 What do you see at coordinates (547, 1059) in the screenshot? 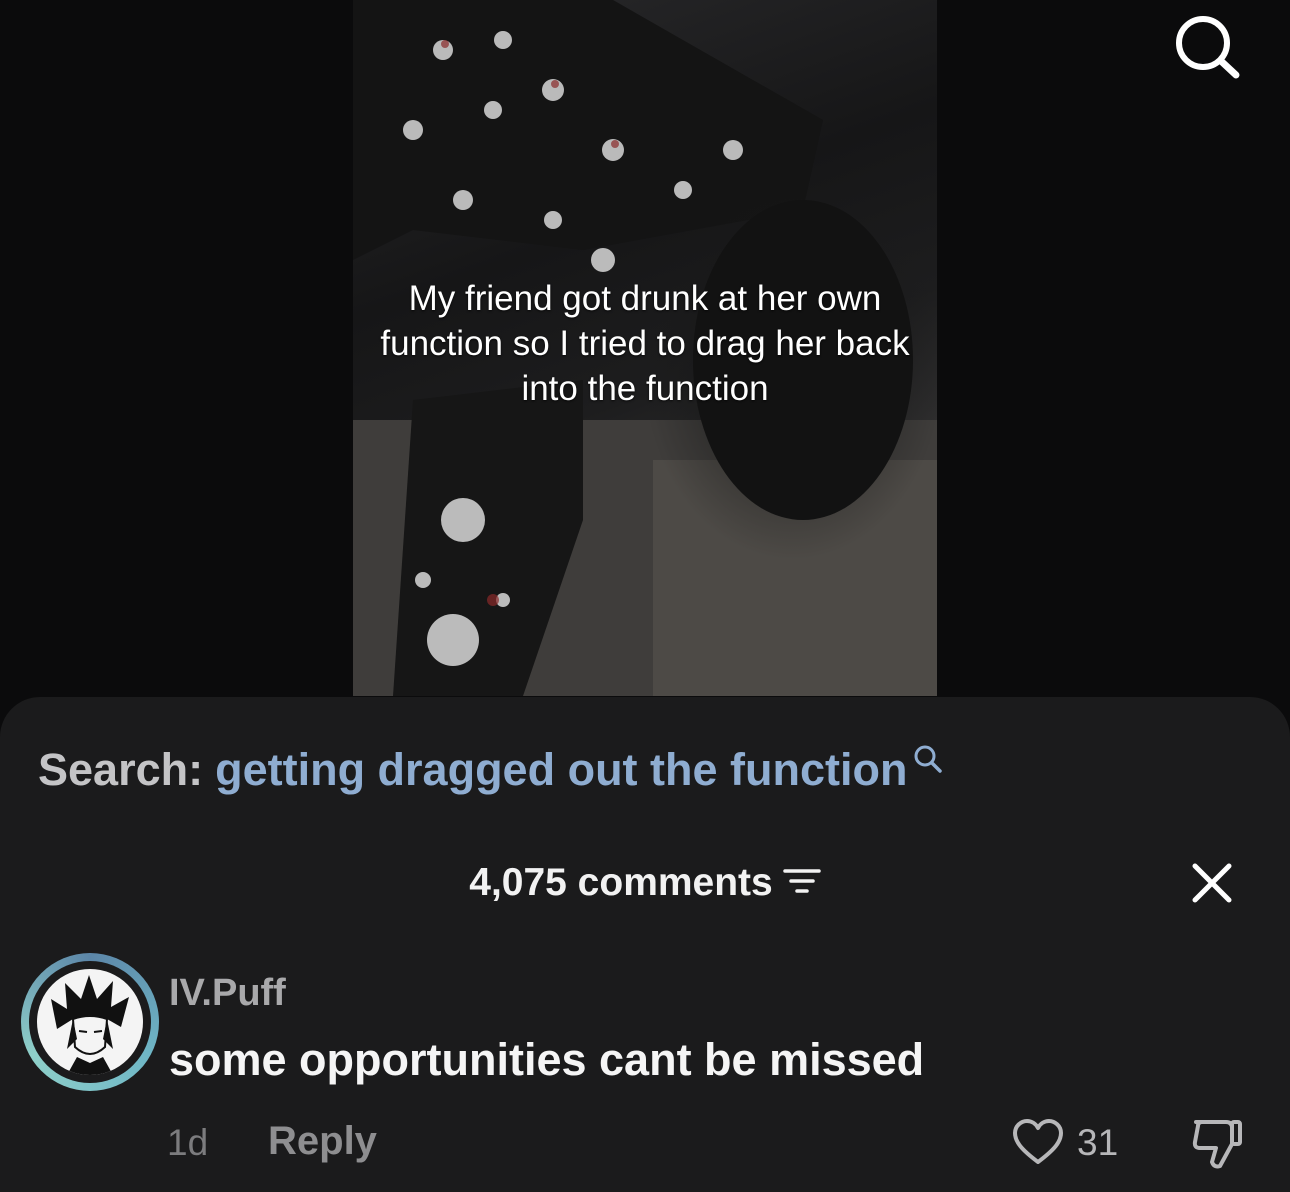
I see `comment-text: some opportunities cant be missed` at bounding box center [547, 1059].